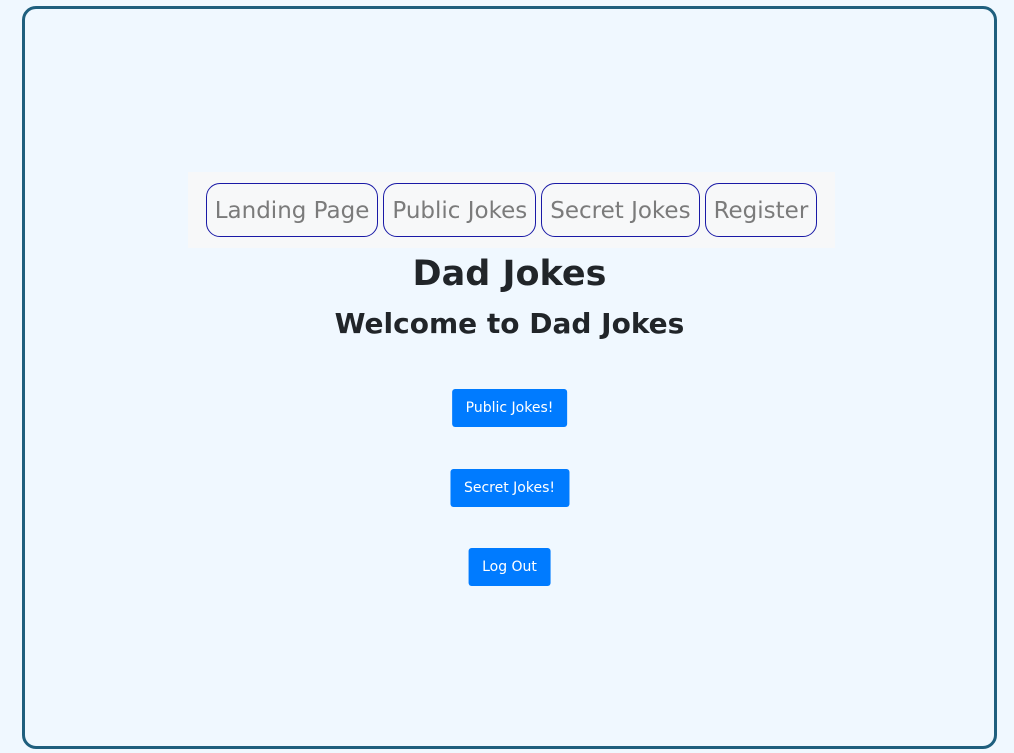 The height and width of the screenshot is (753, 1014). What do you see at coordinates (620, 210) in the screenshot?
I see `nav-link-secret-jokes: Secret Jokes` at bounding box center [620, 210].